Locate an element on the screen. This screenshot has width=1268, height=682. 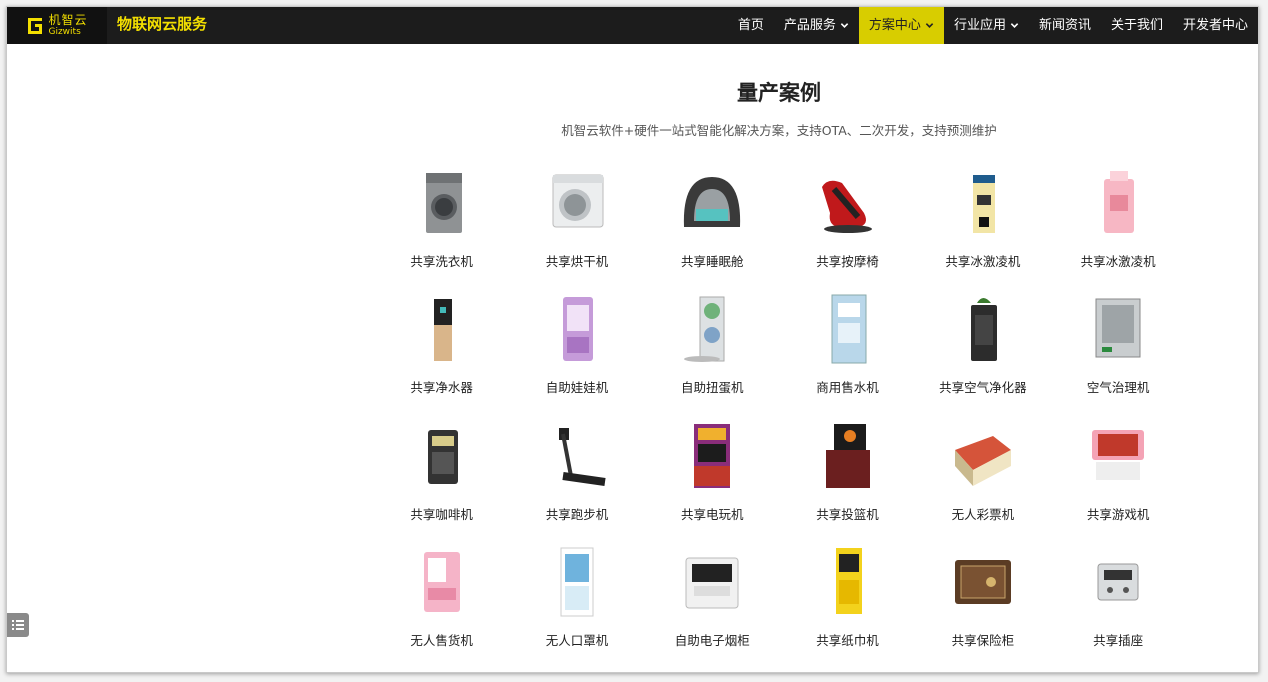
nav-item-0: 首页 is located at coordinates (751, 25).